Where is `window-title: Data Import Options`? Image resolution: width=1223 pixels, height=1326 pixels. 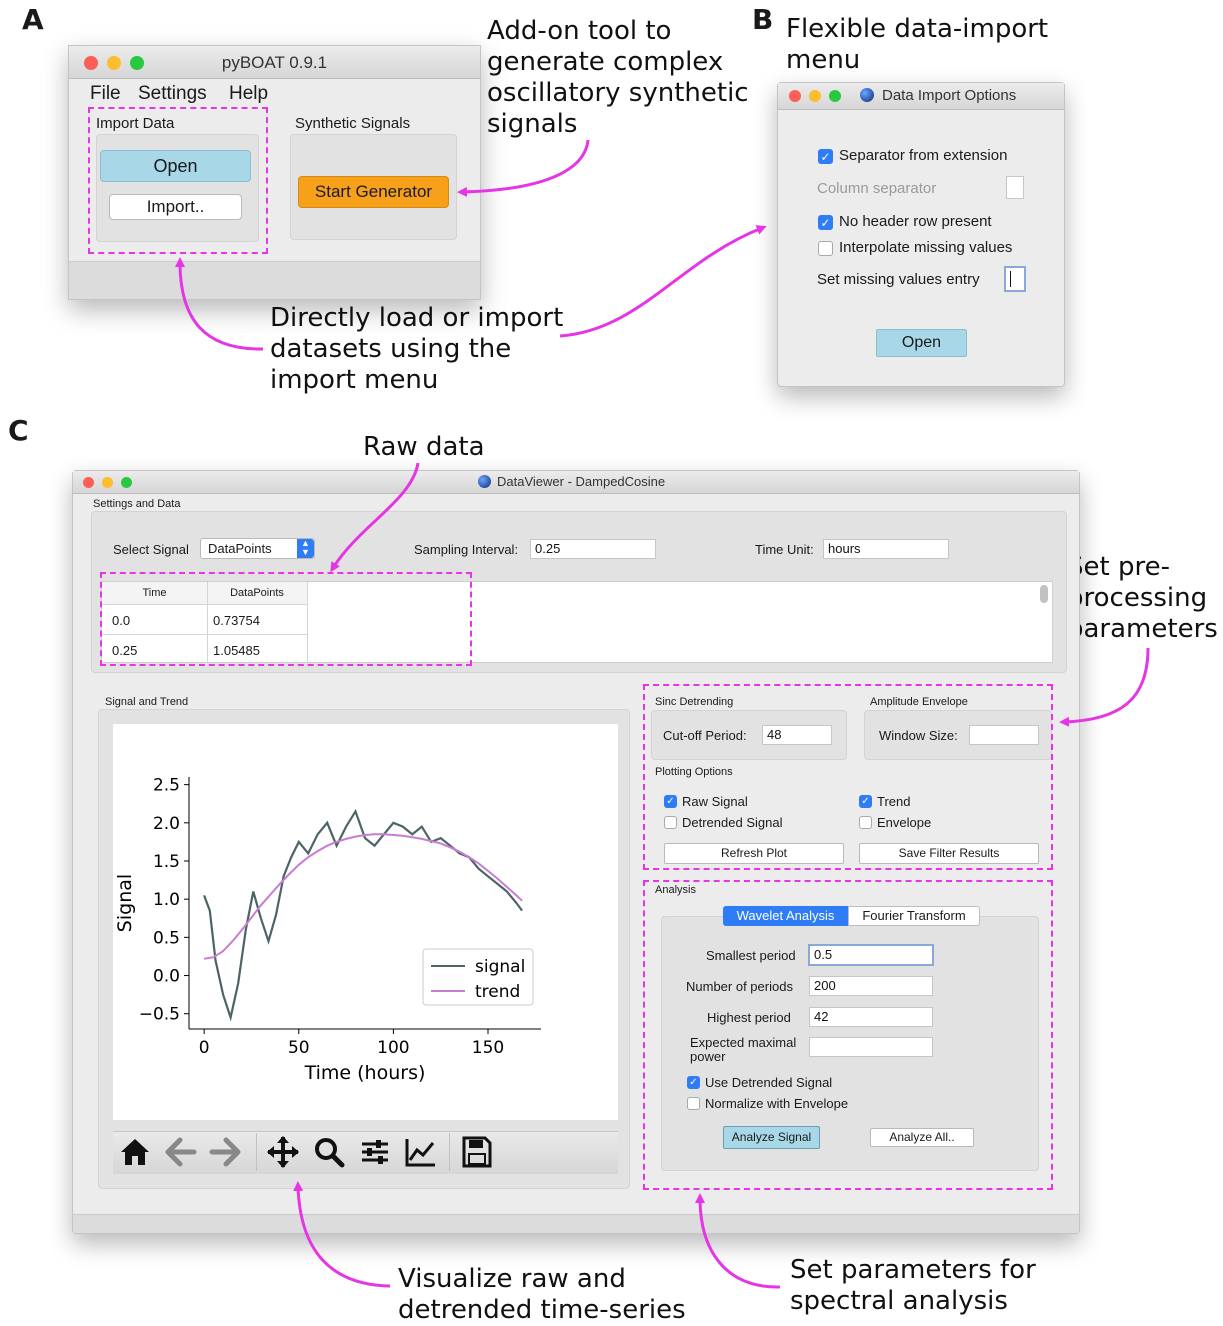 window-title: Data Import Options is located at coordinates (949, 95).